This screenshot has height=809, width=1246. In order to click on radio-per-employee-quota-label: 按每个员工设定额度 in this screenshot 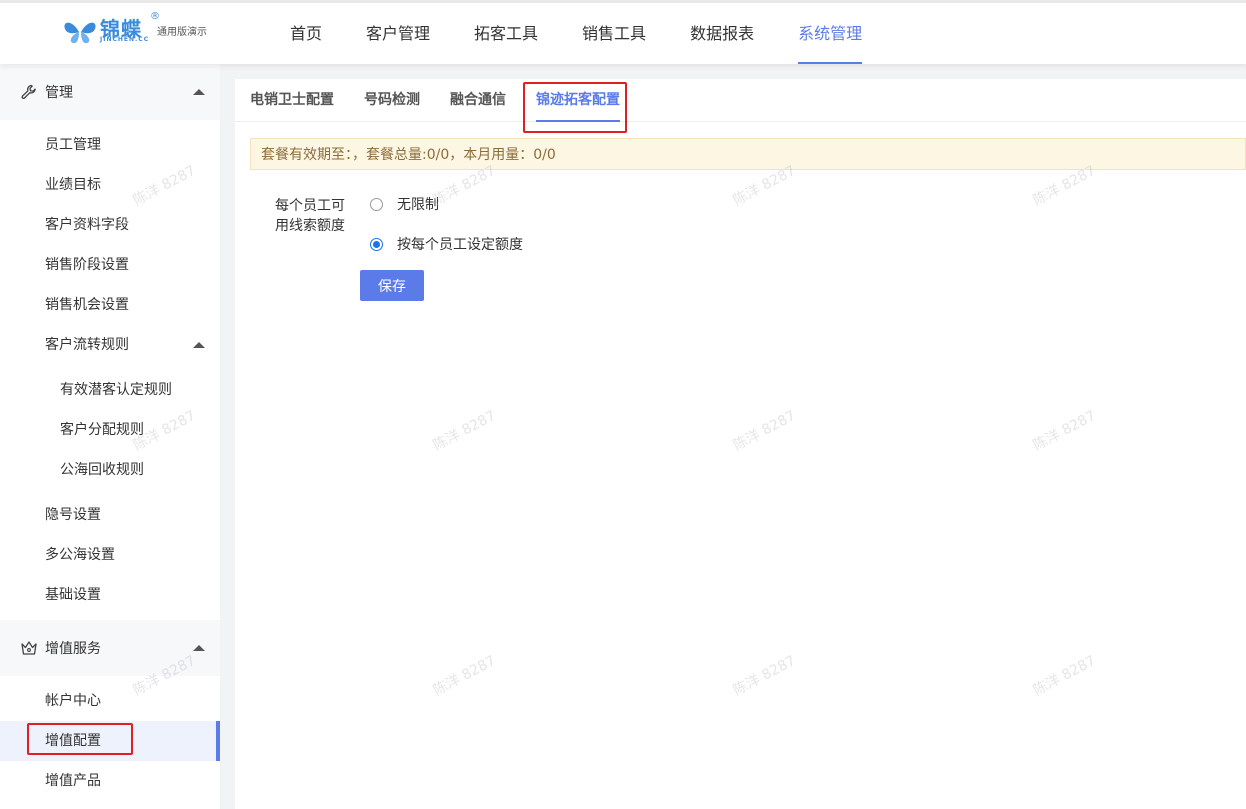, I will do `click(460, 245)`.